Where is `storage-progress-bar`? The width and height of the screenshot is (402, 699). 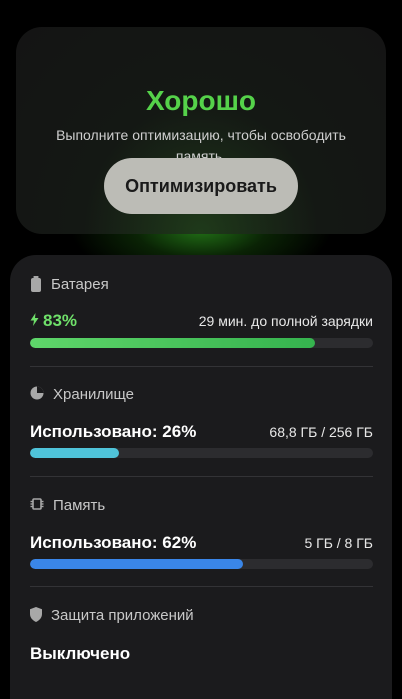
storage-progress-bar is located at coordinates (201, 453).